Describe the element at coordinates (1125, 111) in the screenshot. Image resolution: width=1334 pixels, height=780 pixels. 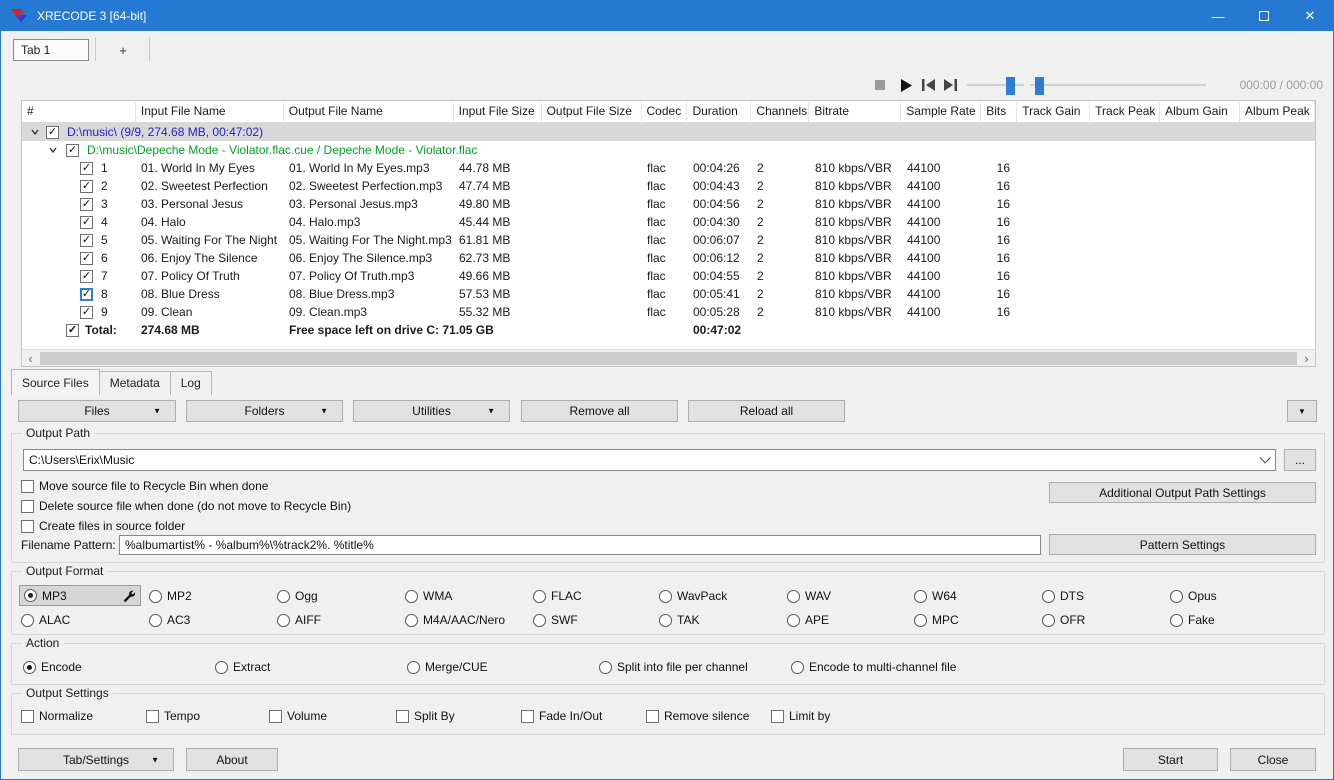
I see `col-track-peak: Track Peak` at that location.